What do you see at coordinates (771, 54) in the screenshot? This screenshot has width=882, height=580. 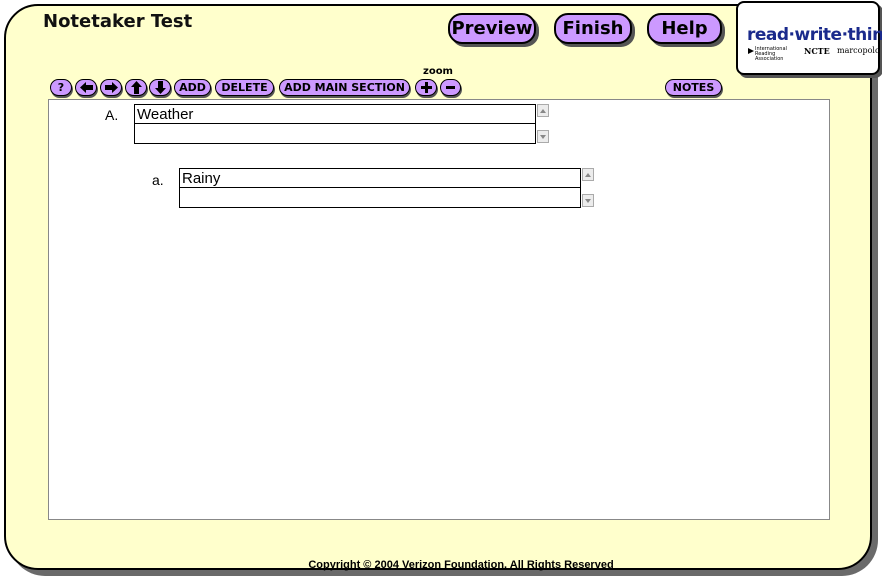 I see `logo-ira-text: International Reading Association` at bounding box center [771, 54].